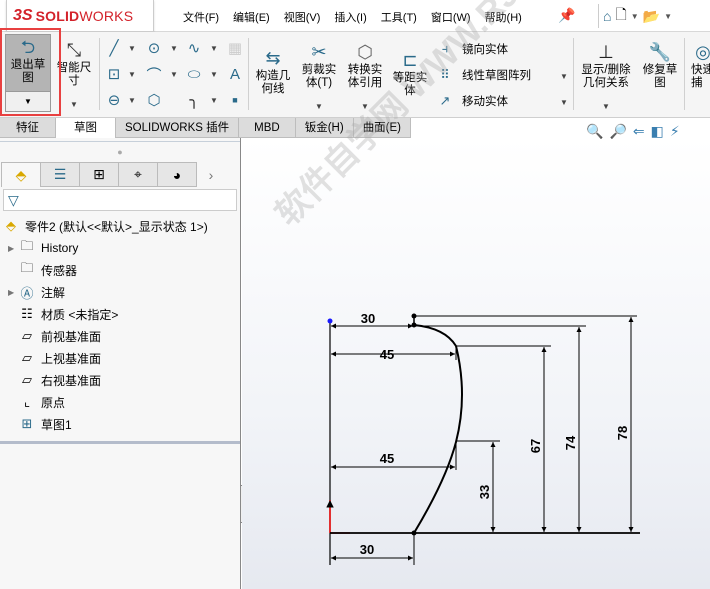 This screenshot has width=710, height=589. Describe the element at coordinates (367, 549) in the screenshot. I see `dim-text-bottom-30: 30` at that location.